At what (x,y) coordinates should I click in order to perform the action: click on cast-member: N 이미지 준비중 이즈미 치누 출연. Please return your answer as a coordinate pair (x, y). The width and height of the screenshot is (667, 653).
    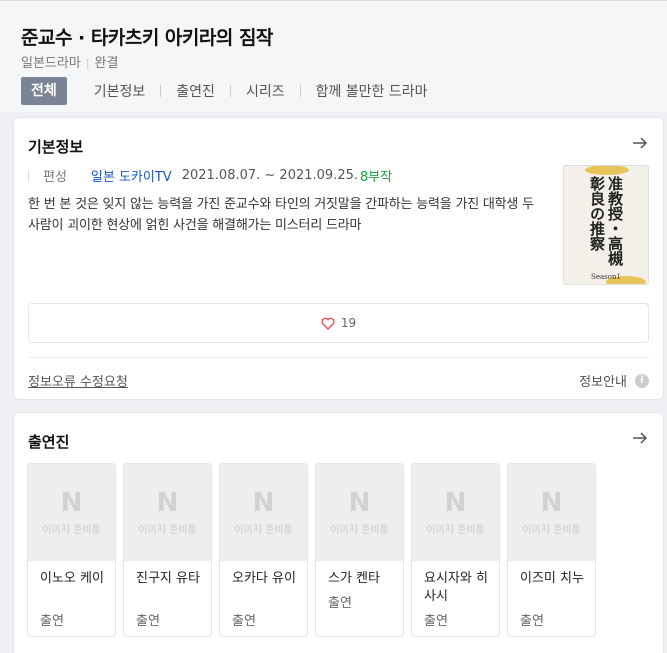
    Looking at the image, I should click on (551, 550).